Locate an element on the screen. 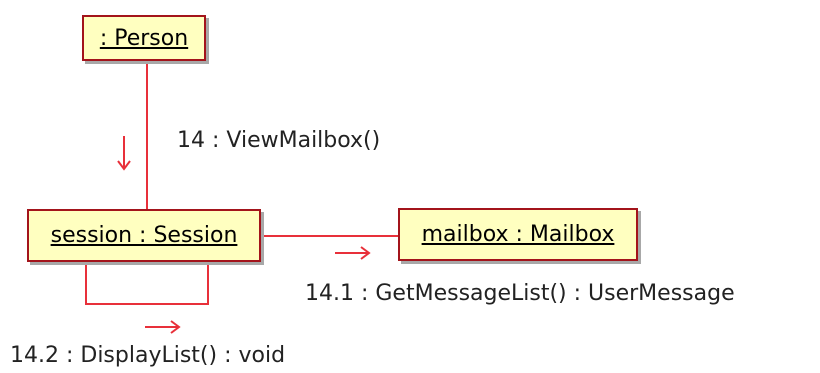 This screenshot has width=820, height=373. object-mailbox: mailbox : Mailbox is located at coordinates (518, 234).